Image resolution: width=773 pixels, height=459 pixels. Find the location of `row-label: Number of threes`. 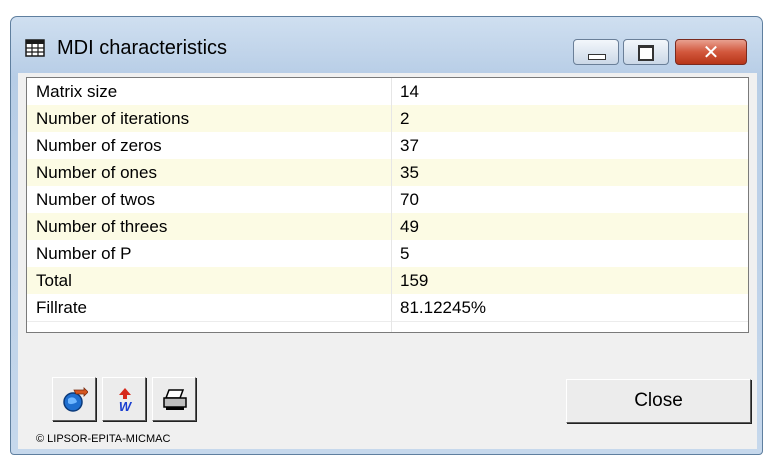

row-label: Number of threes is located at coordinates (102, 226).